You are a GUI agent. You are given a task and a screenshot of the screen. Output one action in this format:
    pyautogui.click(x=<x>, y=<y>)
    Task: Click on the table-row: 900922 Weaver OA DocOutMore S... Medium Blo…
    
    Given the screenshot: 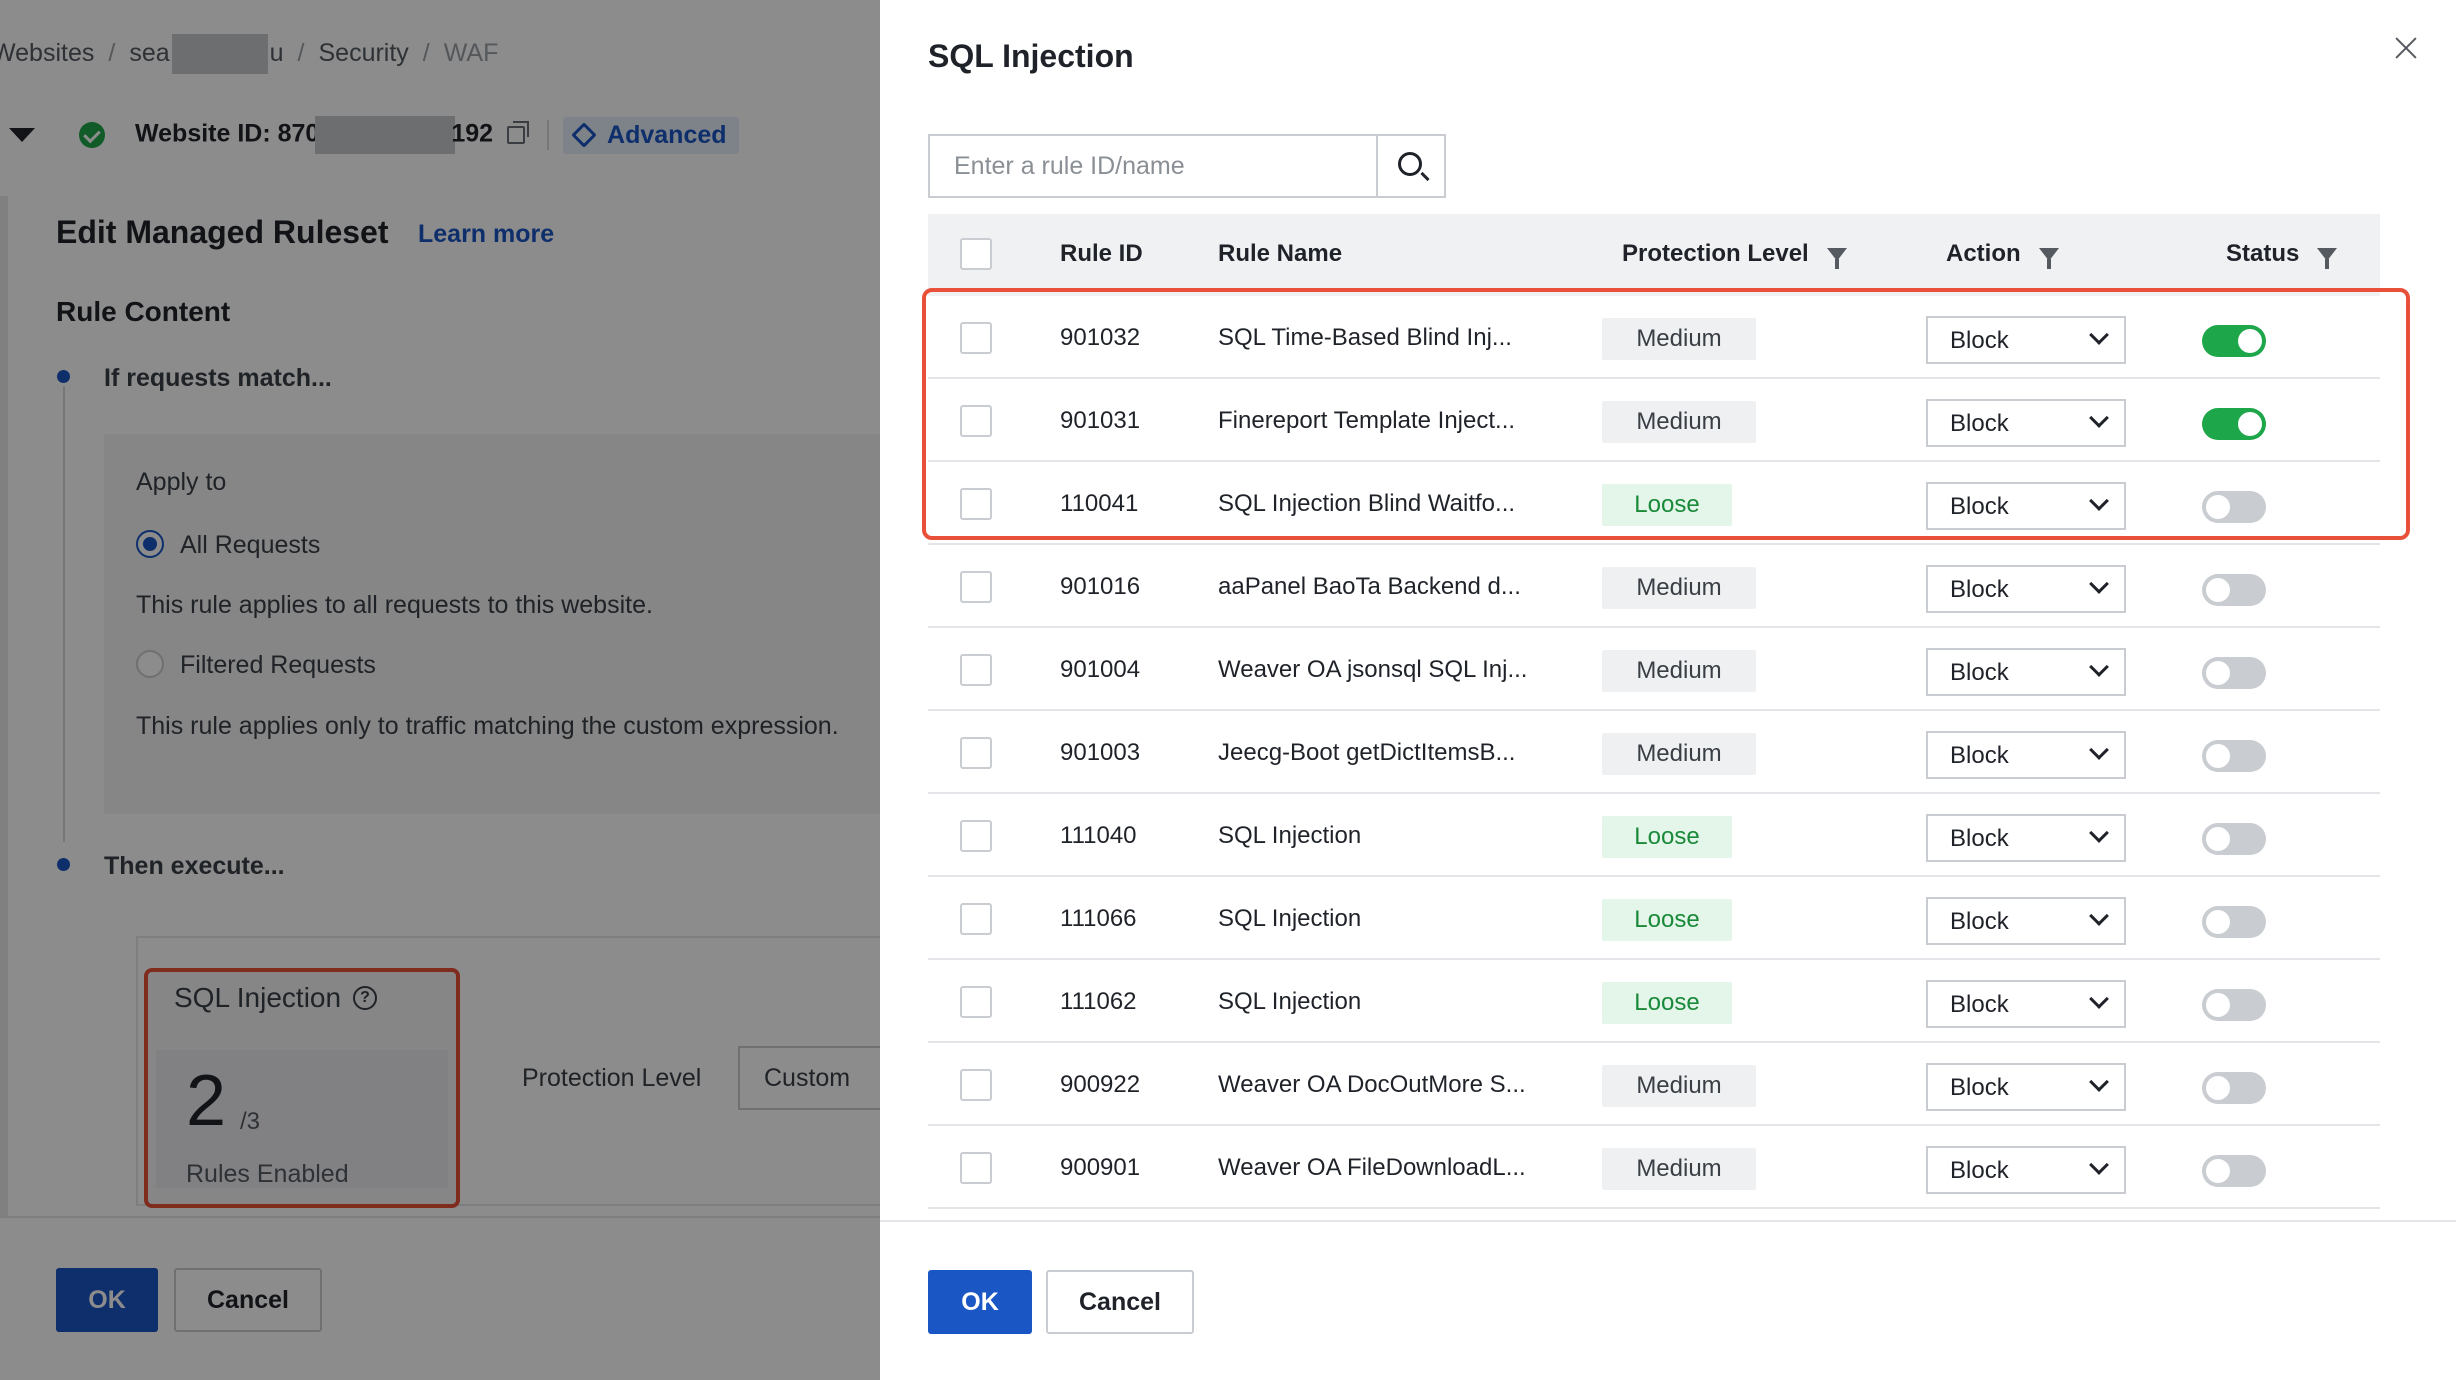 What is the action you would take?
    pyautogui.click(x=1654, y=1084)
    